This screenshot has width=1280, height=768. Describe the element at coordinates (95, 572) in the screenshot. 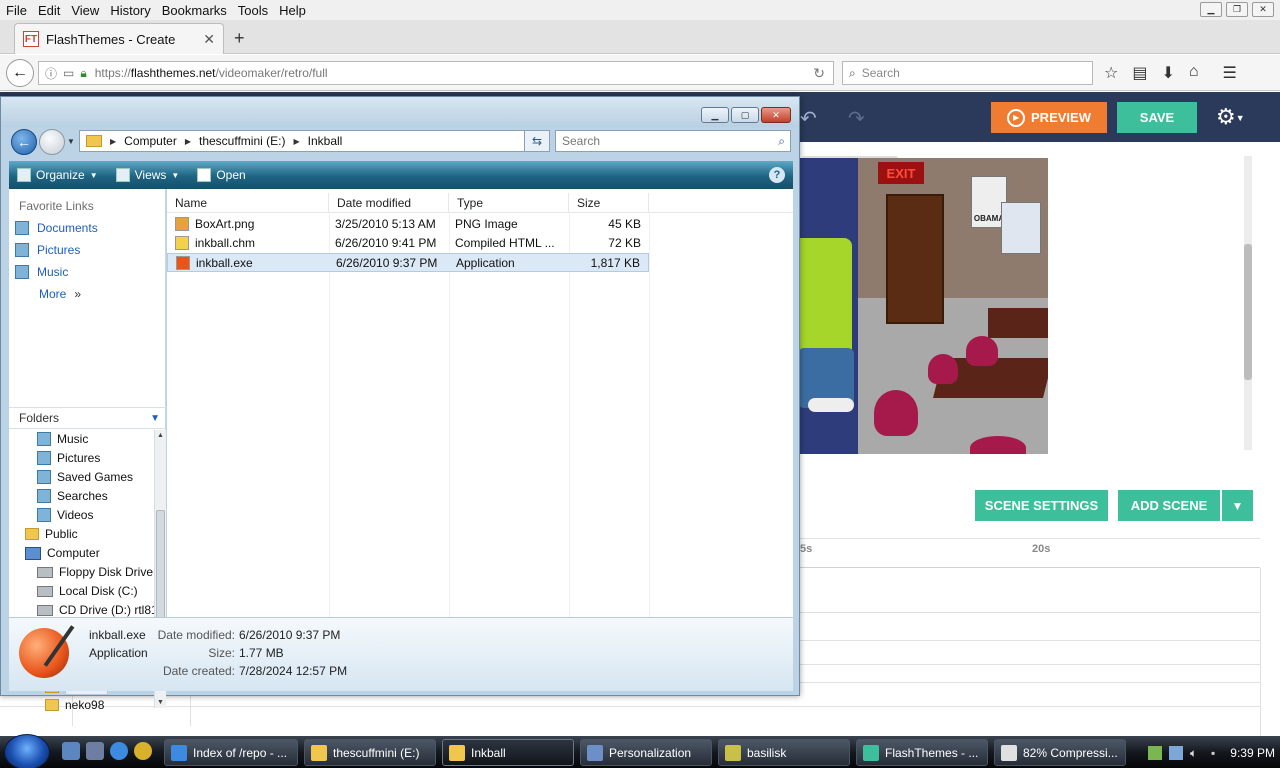

I see `folder-tree-item: Floppy Disk Drive (` at that location.